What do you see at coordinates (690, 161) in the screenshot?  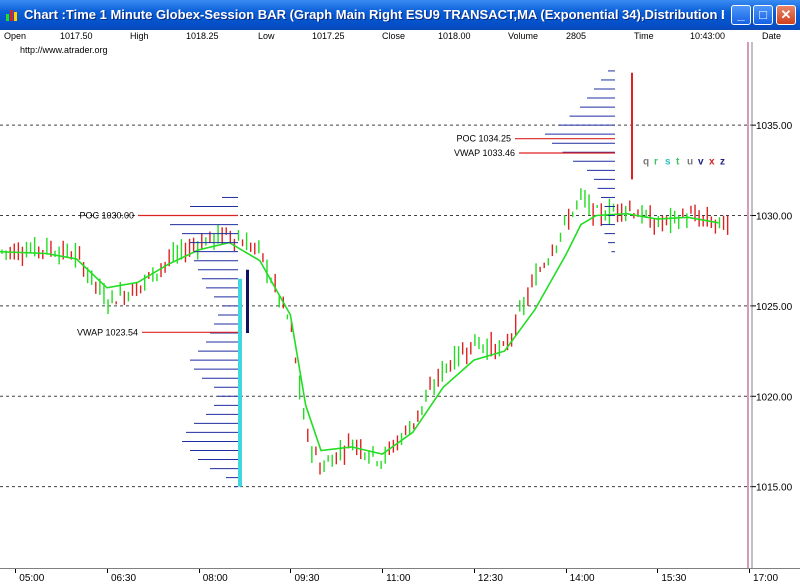 I see `tpo-letter: u` at bounding box center [690, 161].